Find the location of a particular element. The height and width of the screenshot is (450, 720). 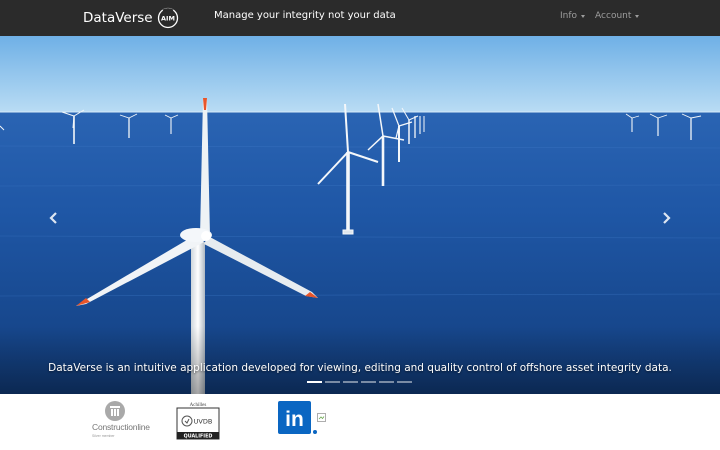

nav-menu: Info Account is located at coordinates (600, 16).